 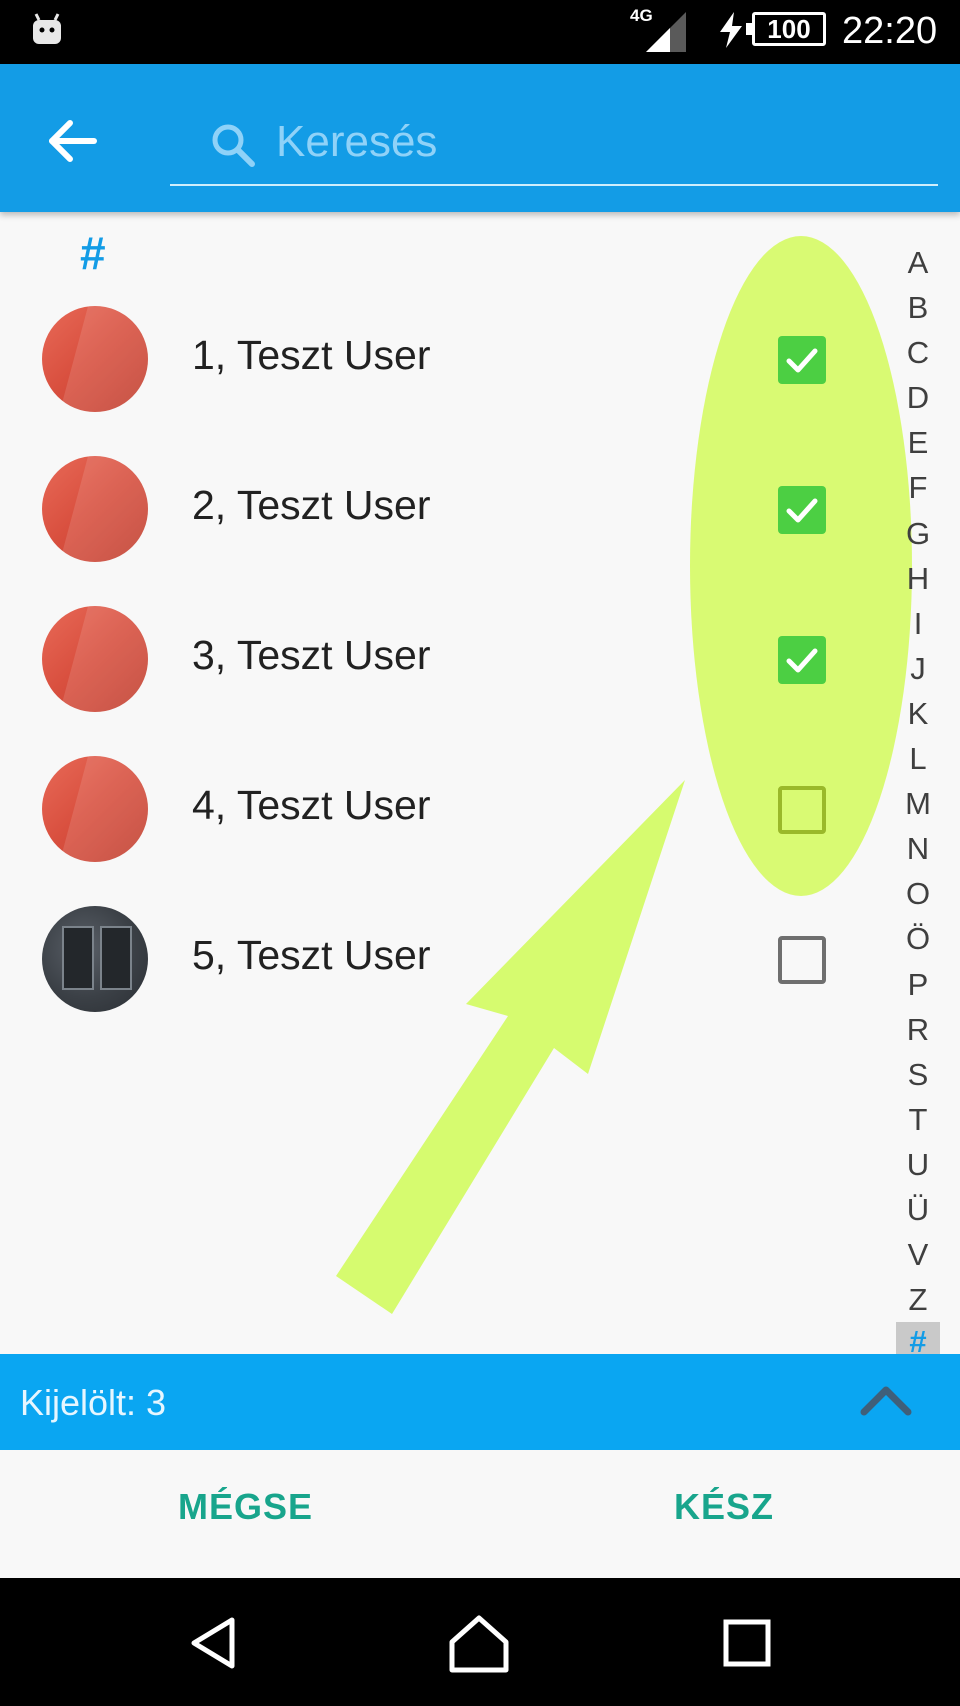 I want to click on done-button: KÉSZ, so click(x=724, y=1507).